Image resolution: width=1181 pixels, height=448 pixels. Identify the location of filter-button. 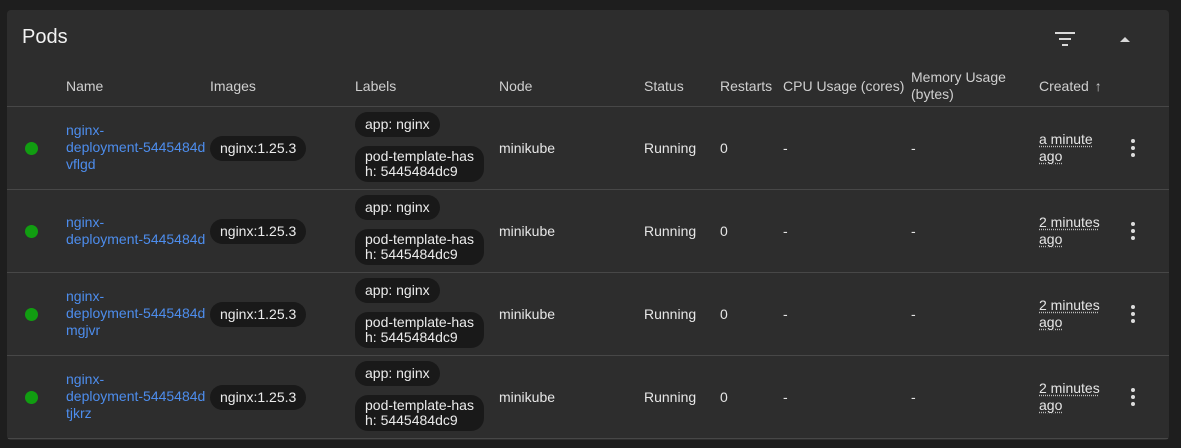
(1065, 39).